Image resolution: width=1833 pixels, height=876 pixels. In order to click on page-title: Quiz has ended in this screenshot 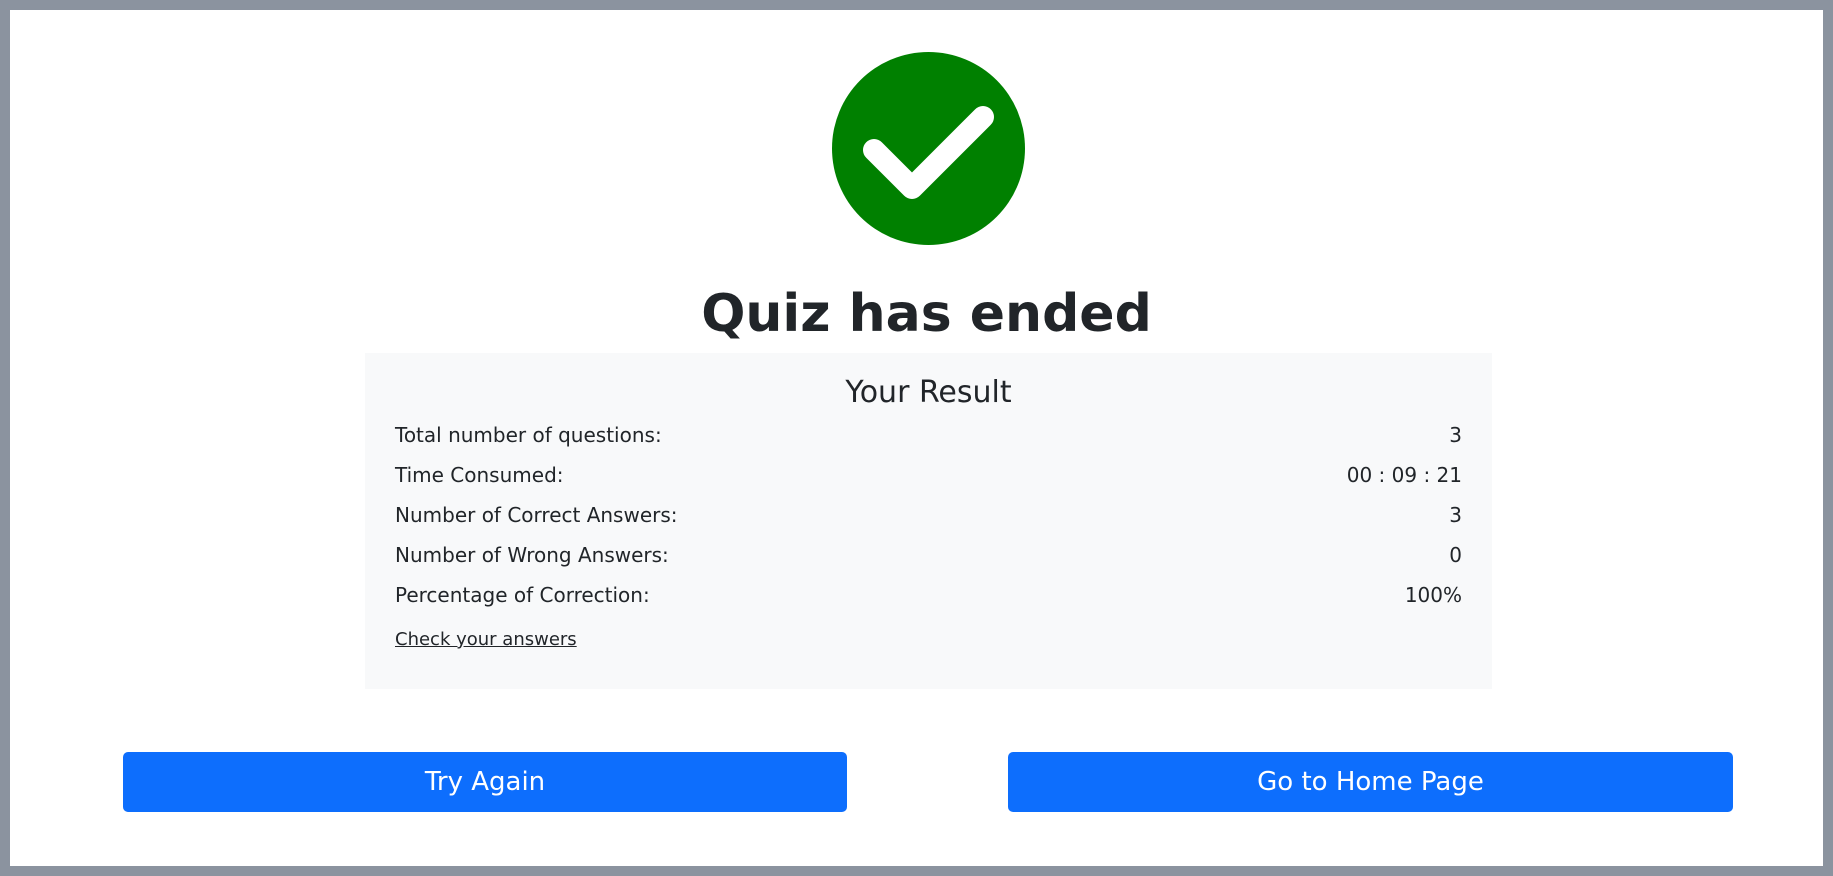, I will do `click(926, 314)`.